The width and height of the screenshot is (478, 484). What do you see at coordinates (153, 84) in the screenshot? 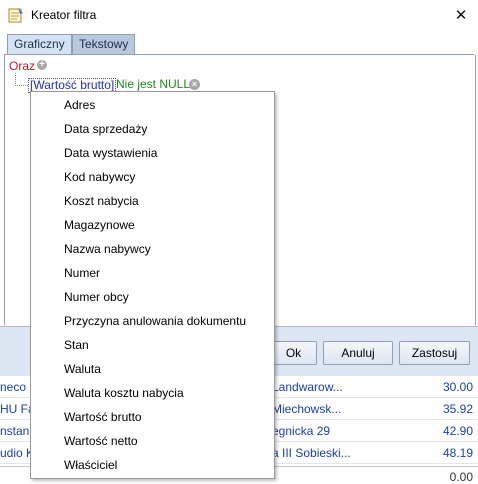
I see `condition-operator: Nie jest NULL` at bounding box center [153, 84].